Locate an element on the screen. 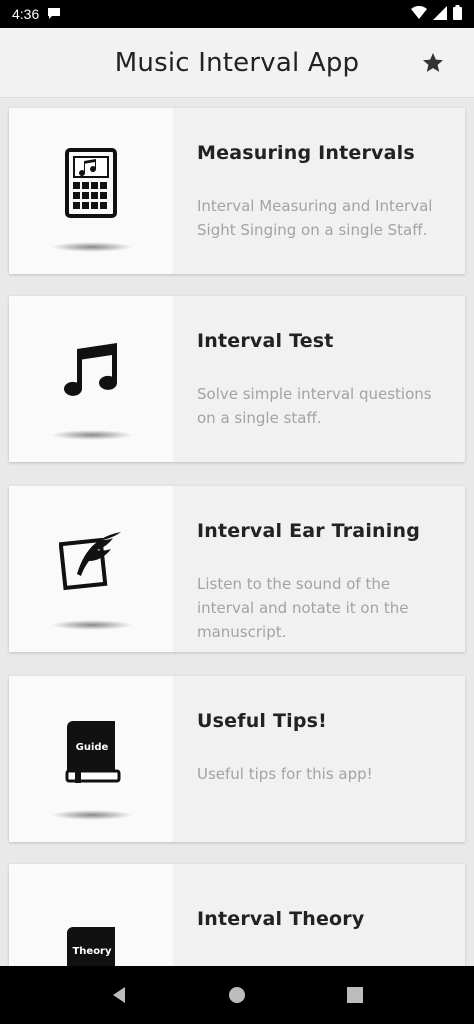 Image resolution: width=474 pixels, height=1024 pixels. battery-icon is located at coordinates (457, 14).